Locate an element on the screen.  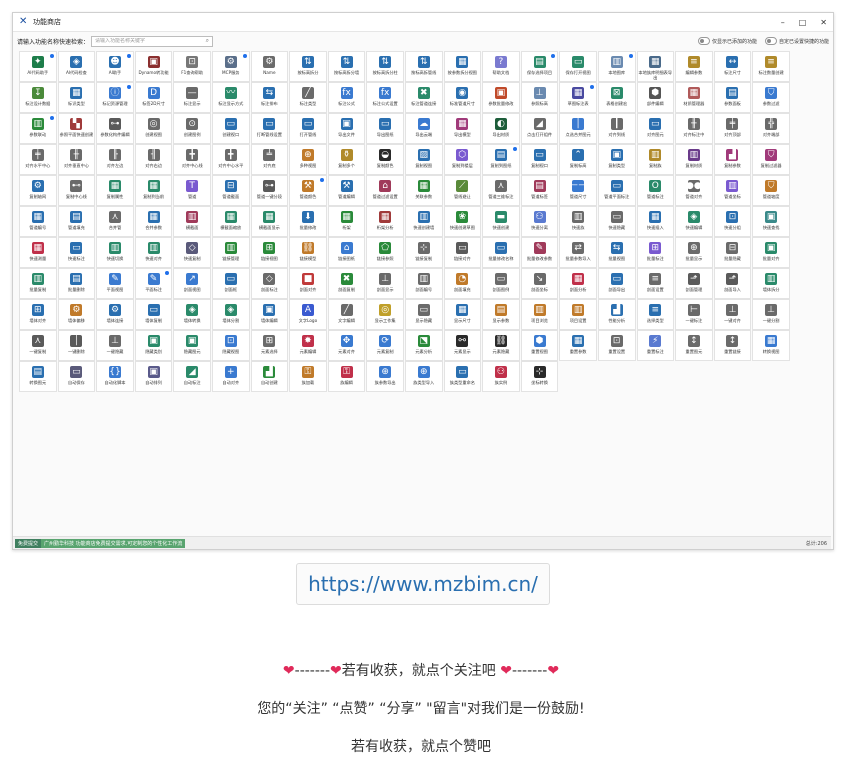
feature-tile: ▣ 墙体编辑 is located at coordinates (269, 314).